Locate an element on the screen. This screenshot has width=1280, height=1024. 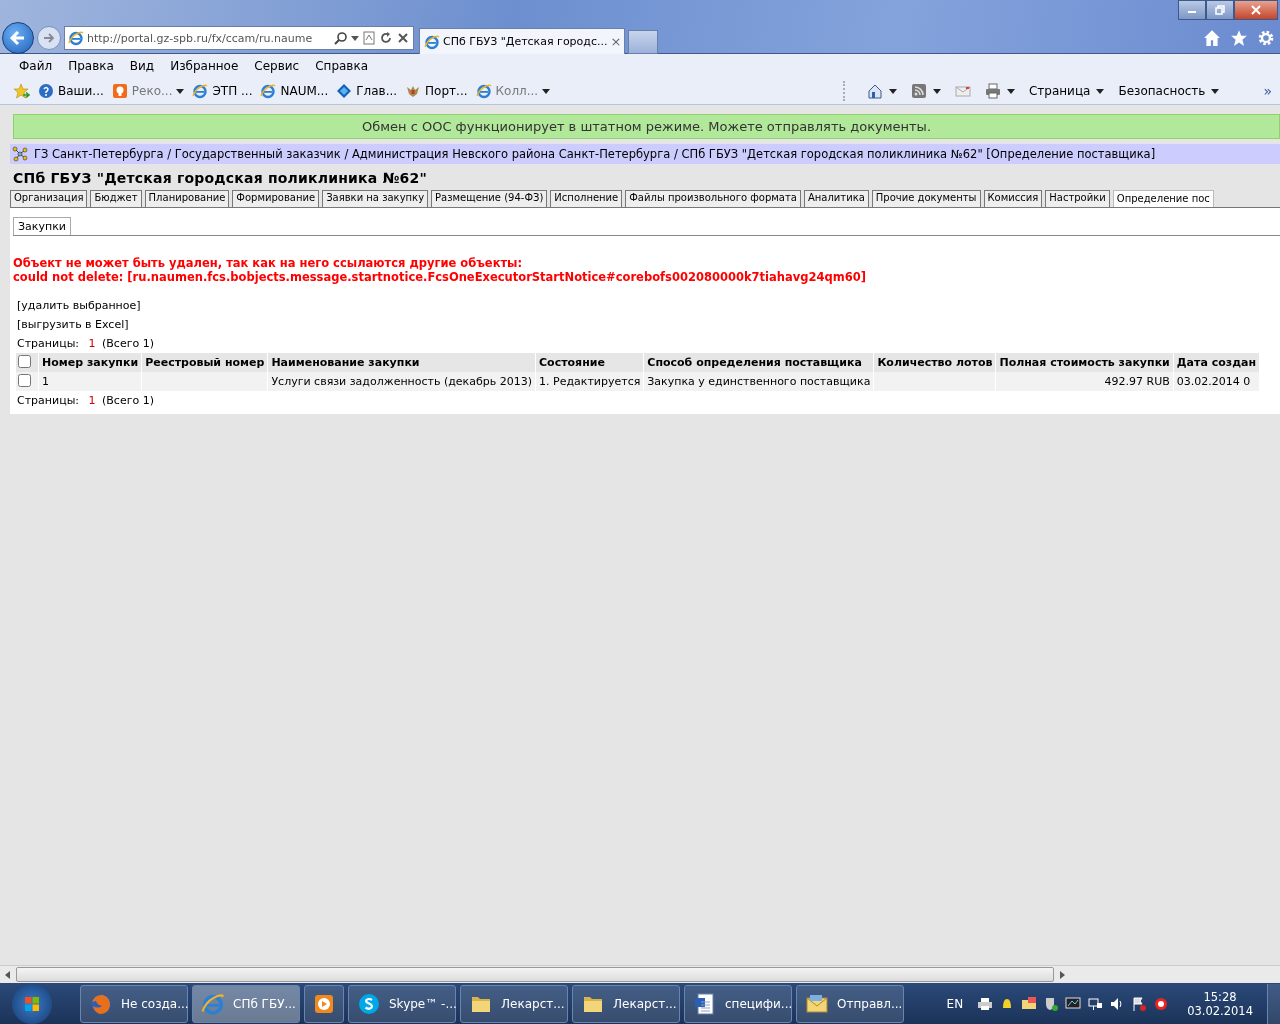
back-button is located at coordinates (18, 38).